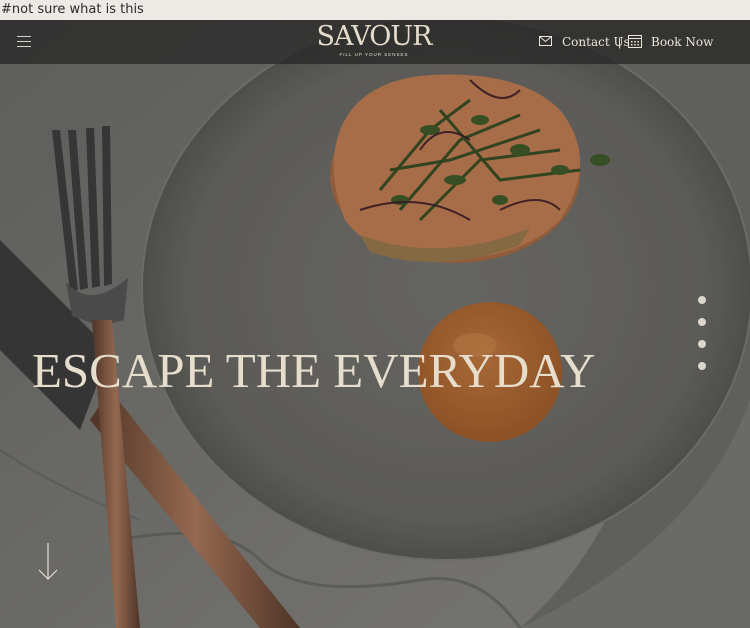 The width and height of the screenshot is (750, 628). Describe the element at coordinates (635, 41) in the screenshot. I see `calendar-icon` at that location.